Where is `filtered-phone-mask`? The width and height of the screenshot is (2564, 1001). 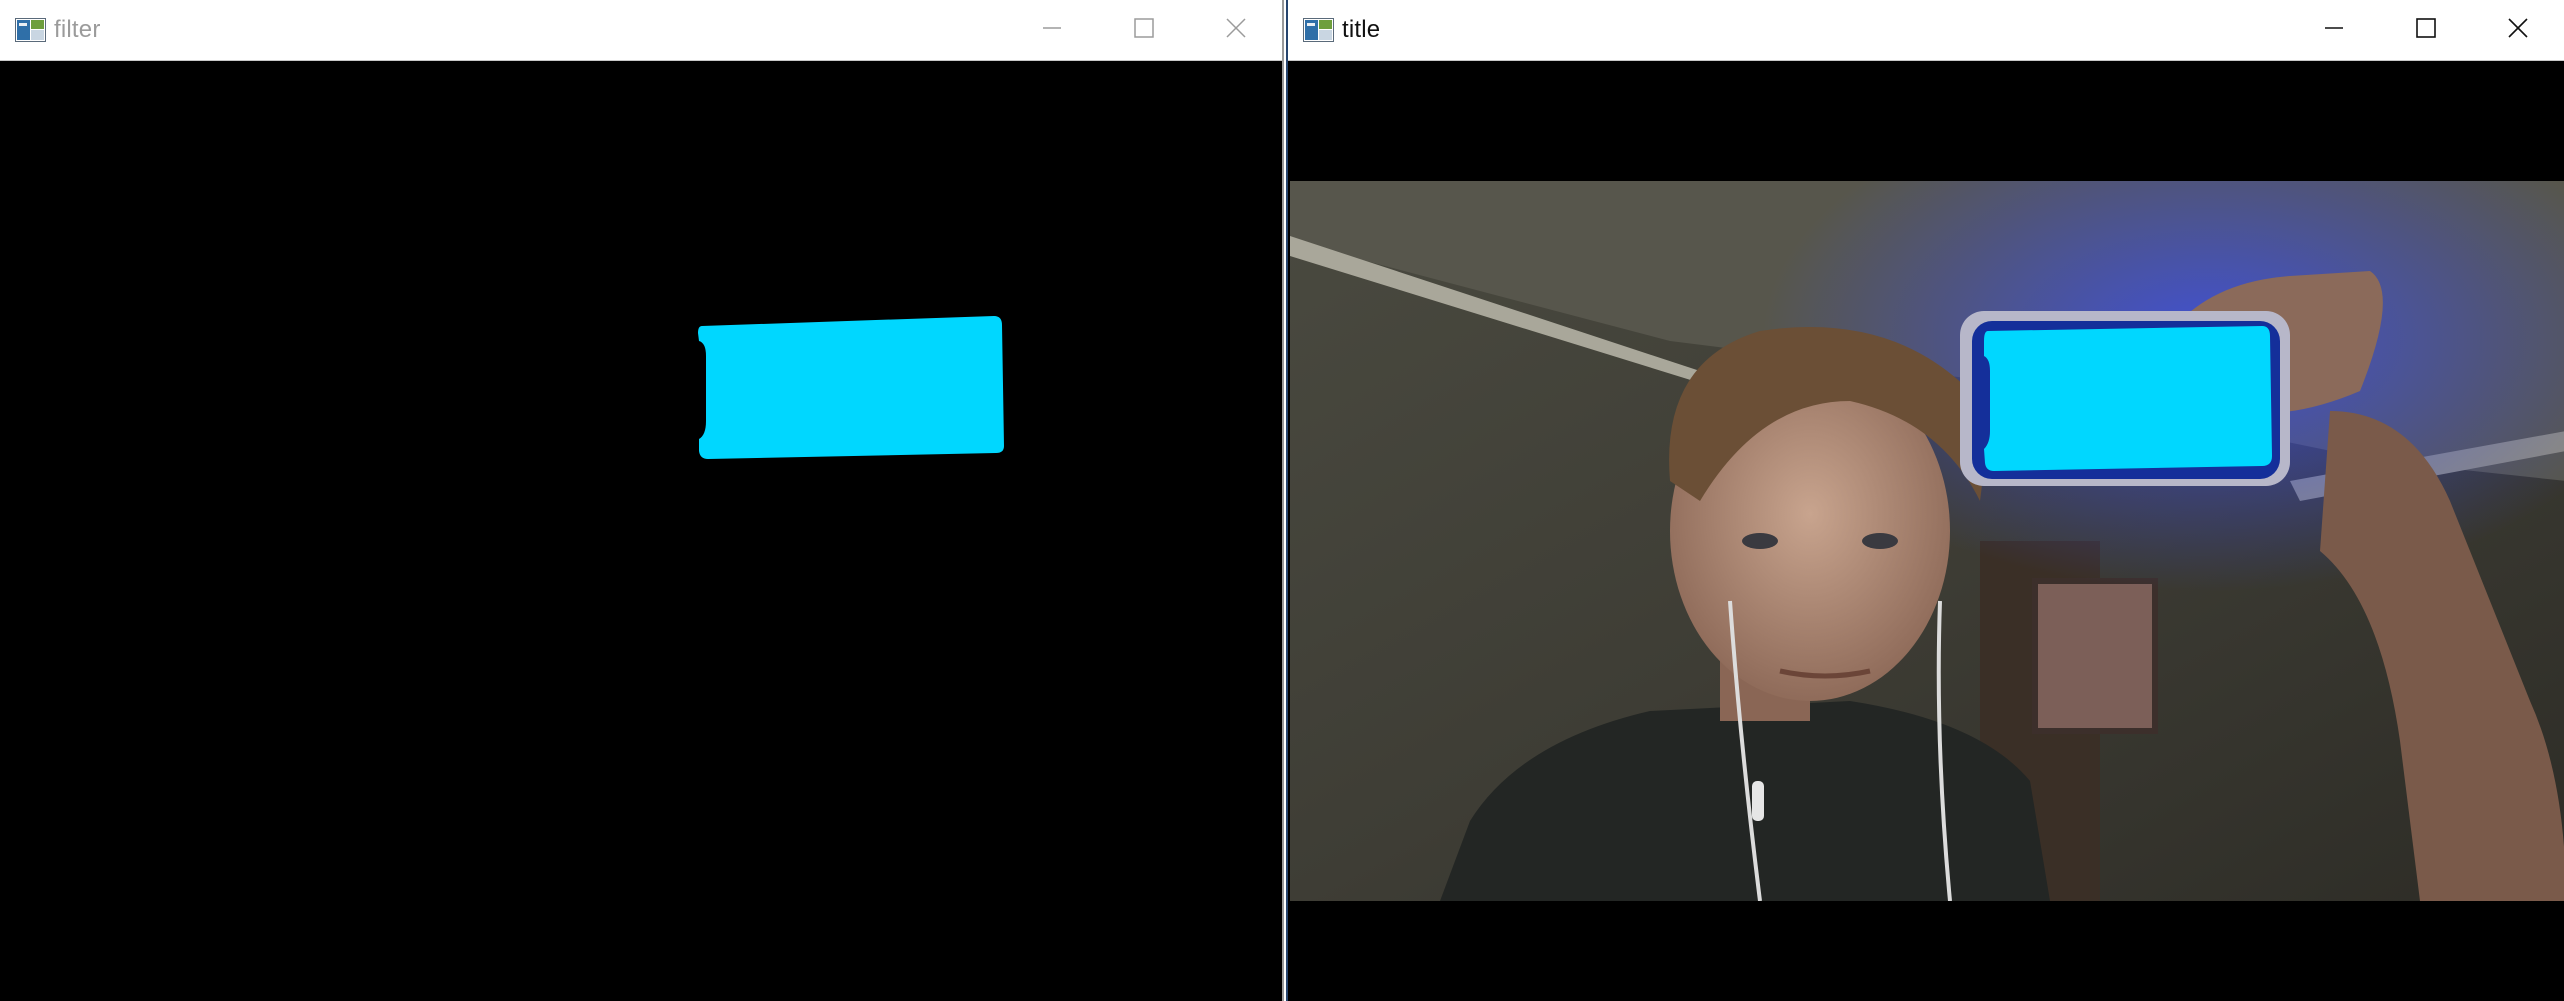 filtered-phone-mask is located at coordinates (851, 387).